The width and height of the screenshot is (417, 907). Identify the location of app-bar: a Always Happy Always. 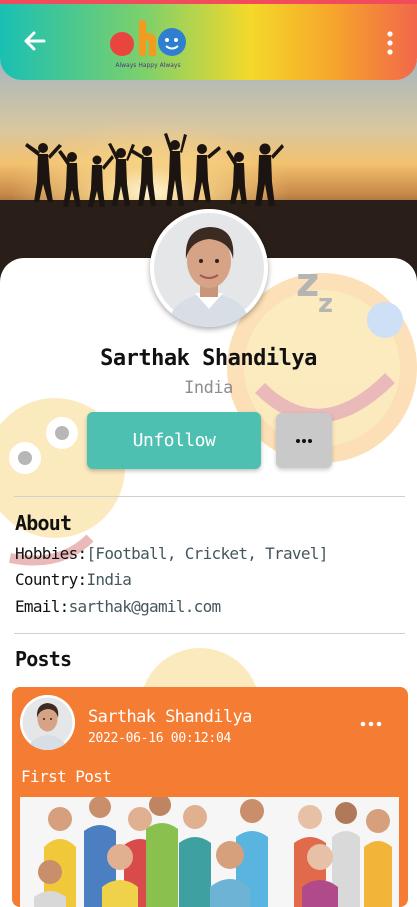
(208, 40).